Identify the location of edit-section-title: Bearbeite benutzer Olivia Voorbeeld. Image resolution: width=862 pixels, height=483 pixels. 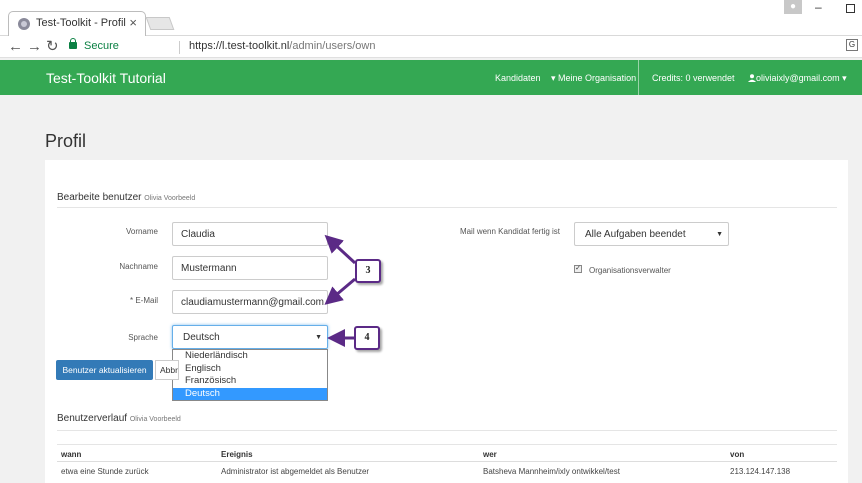
(126, 197).